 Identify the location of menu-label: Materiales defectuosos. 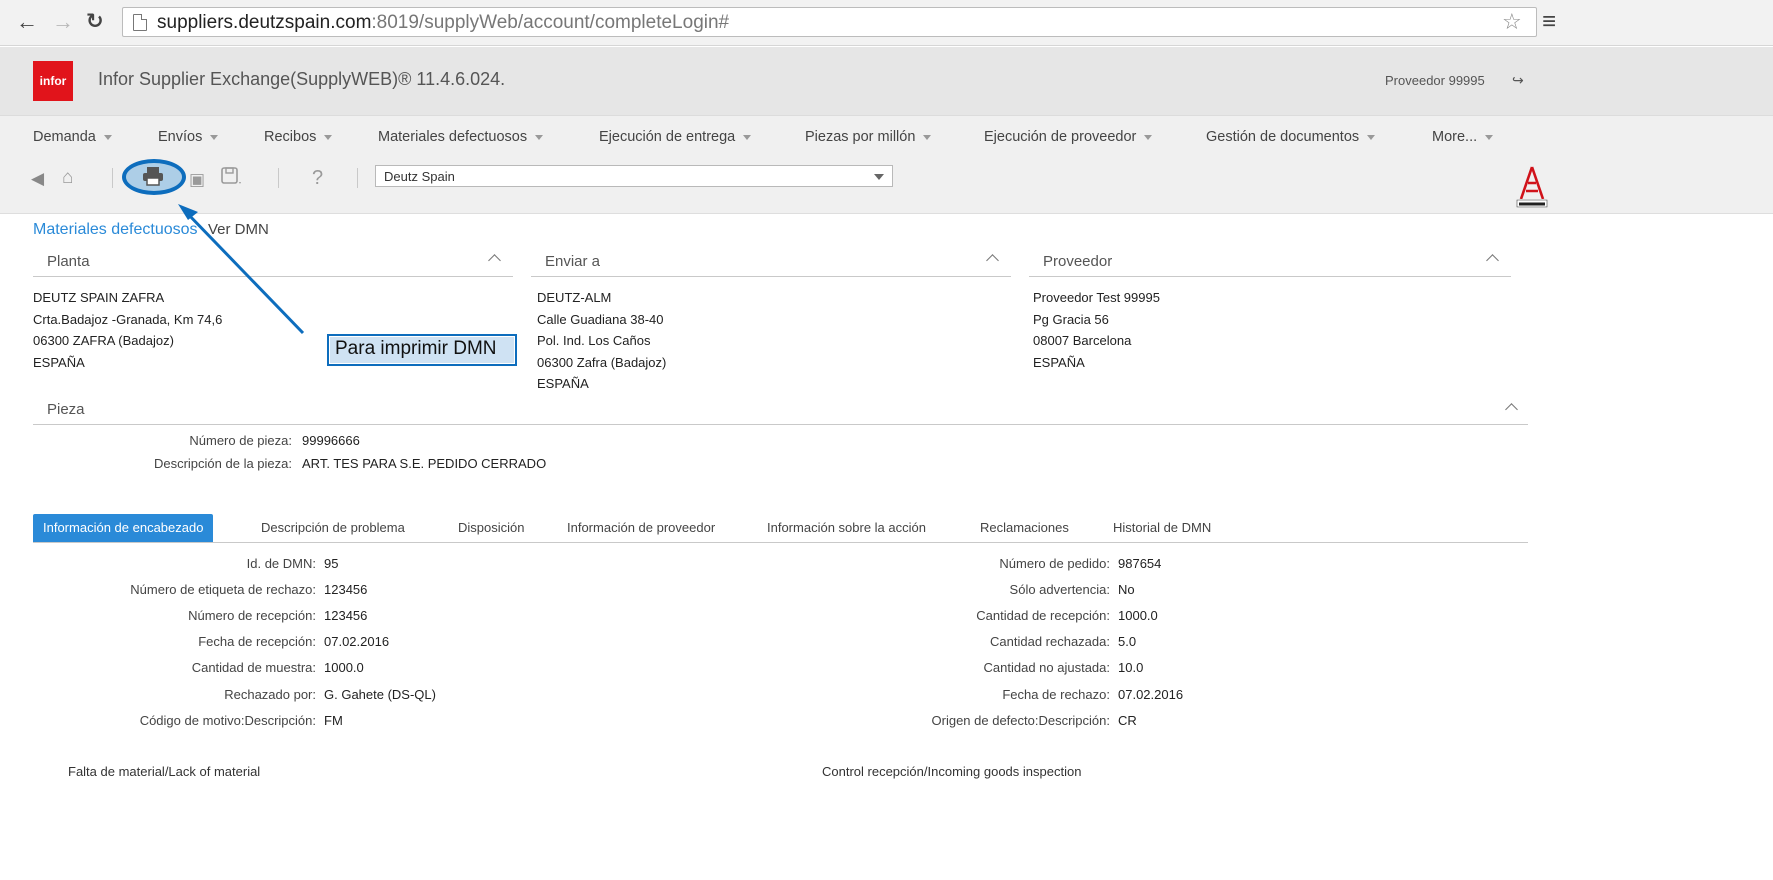
(453, 137).